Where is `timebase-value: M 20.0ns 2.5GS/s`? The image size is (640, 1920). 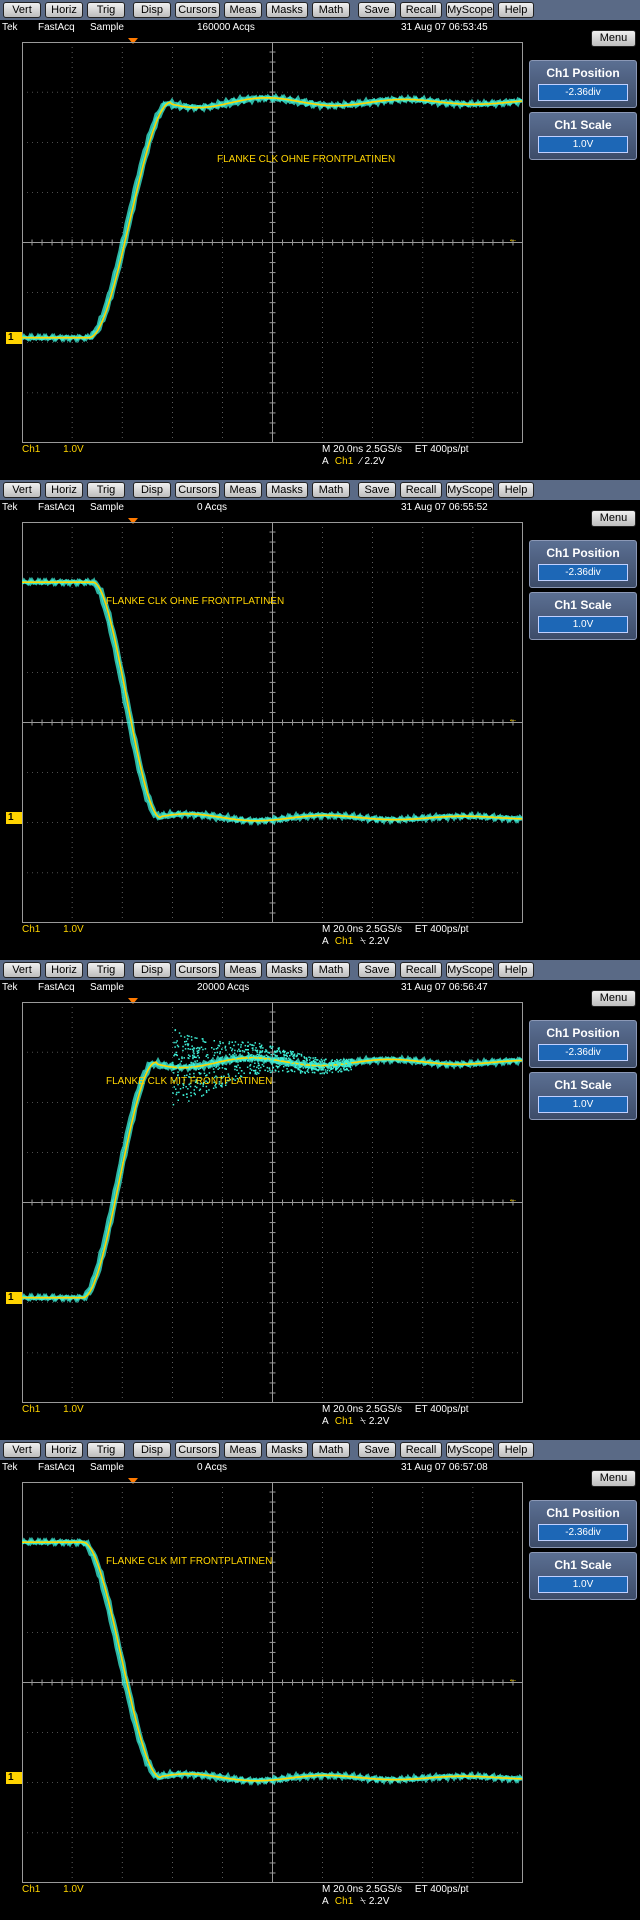 timebase-value: M 20.0ns 2.5GS/s is located at coordinates (362, 929).